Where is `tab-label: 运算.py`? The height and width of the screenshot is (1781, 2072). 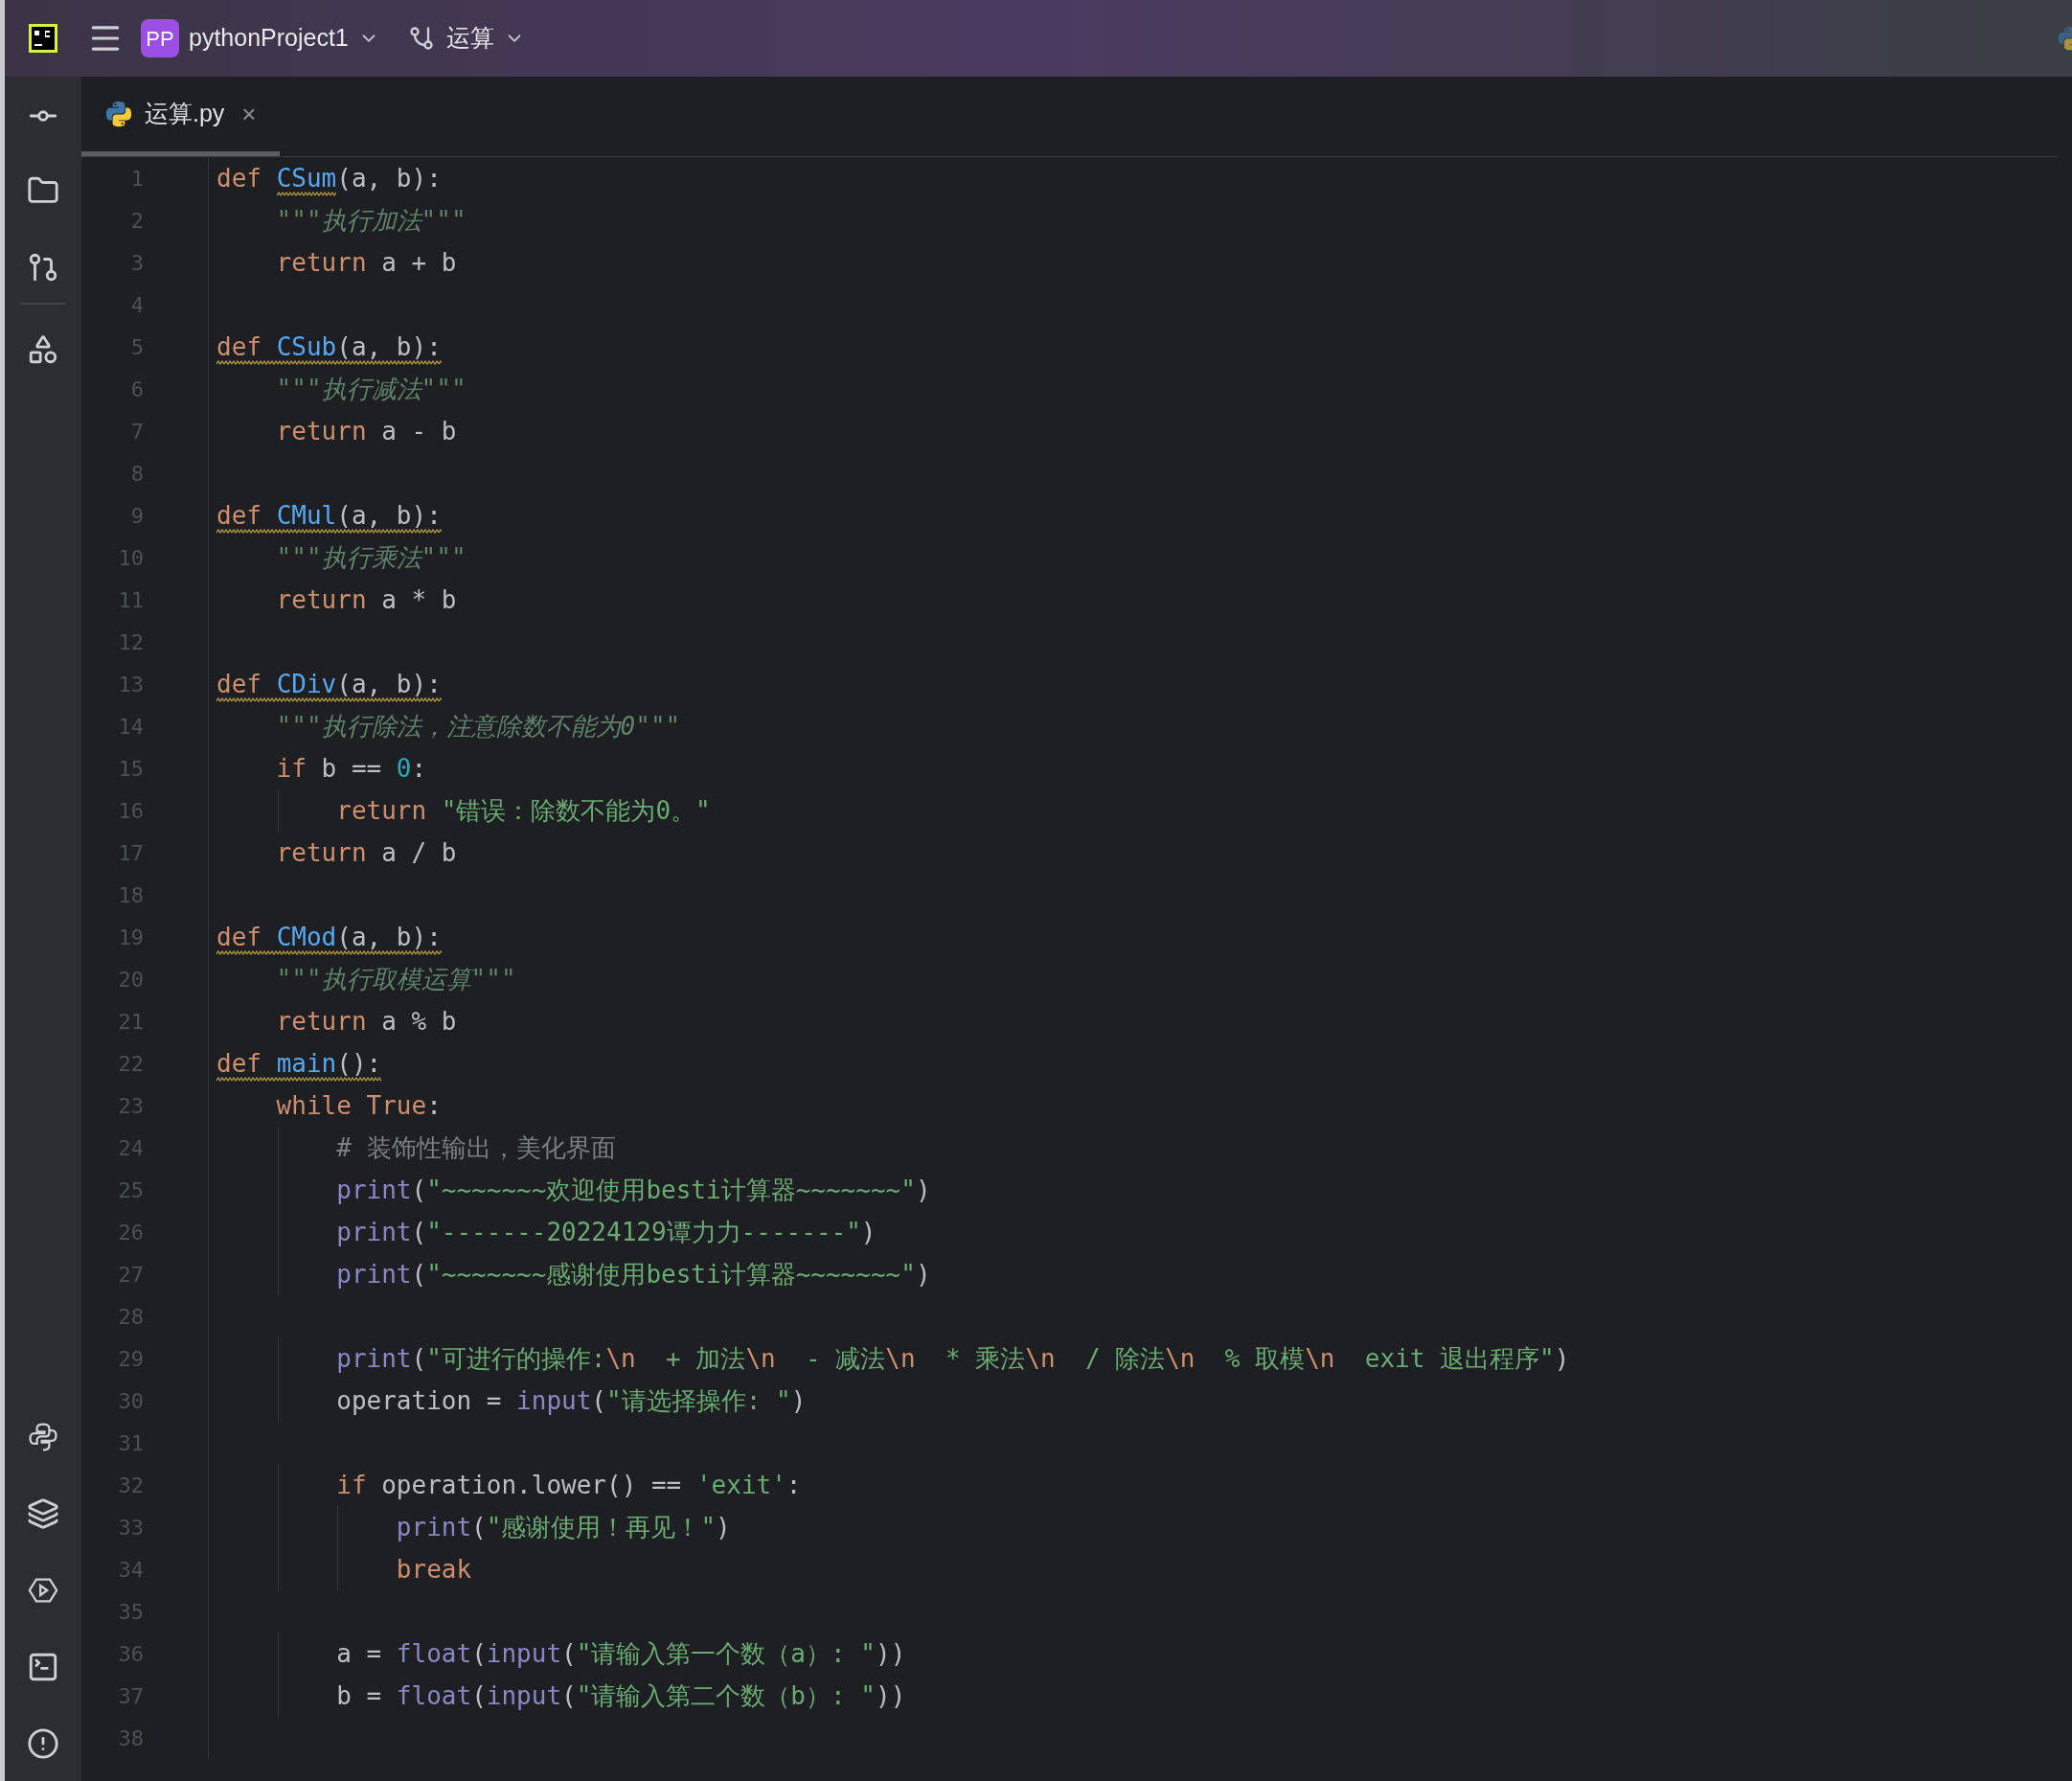 tab-label: 运算.py is located at coordinates (185, 114).